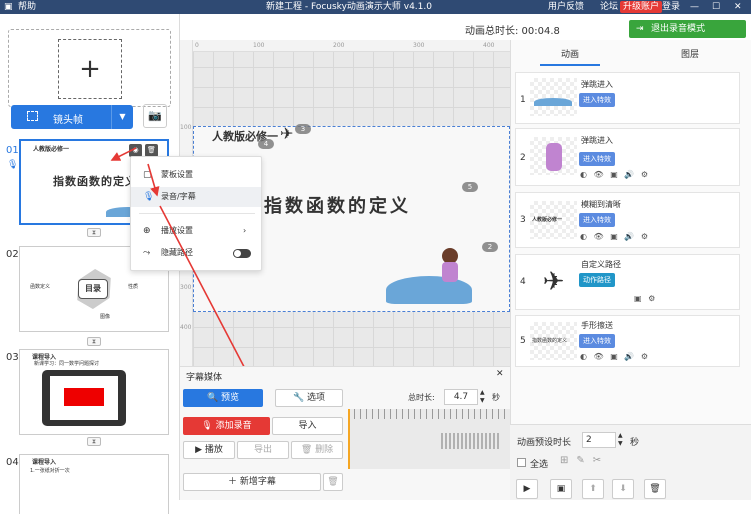 Image resolution: width=751 pixels, height=514 pixels. What do you see at coordinates (337, 205) in the screenshot?
I see `main-text: 指数函数的定义` at bounding box center [337, 205].